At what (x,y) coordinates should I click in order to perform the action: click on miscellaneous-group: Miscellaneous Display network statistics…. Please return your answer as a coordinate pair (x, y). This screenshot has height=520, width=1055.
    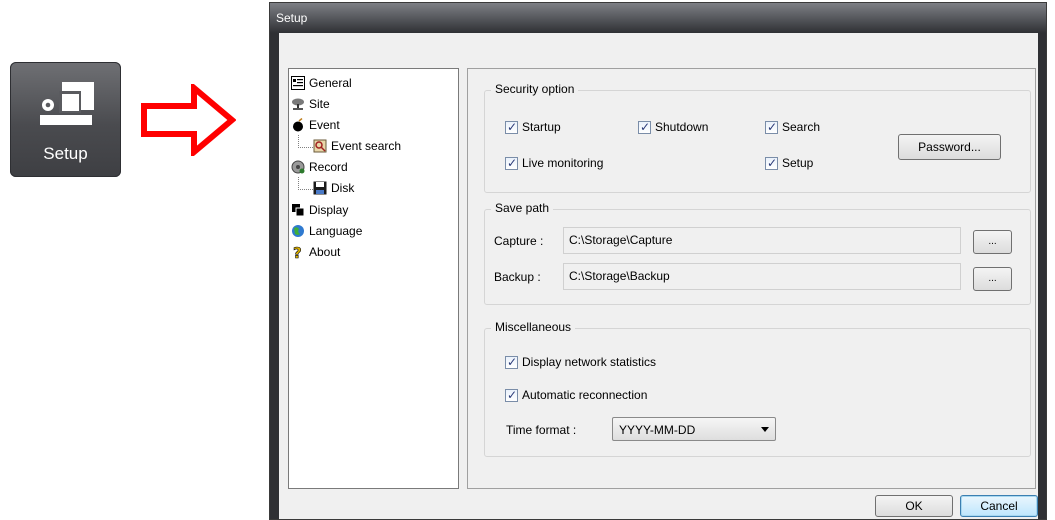
    Looking at the image, I should click on (757, 388).